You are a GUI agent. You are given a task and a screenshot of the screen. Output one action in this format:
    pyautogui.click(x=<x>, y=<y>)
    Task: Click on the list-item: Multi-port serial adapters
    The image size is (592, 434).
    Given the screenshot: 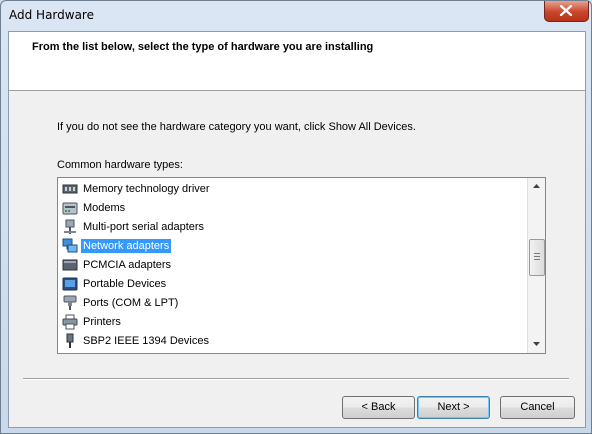 What is the action you would take?
    pyautogui.click(x=134, y=227)
    